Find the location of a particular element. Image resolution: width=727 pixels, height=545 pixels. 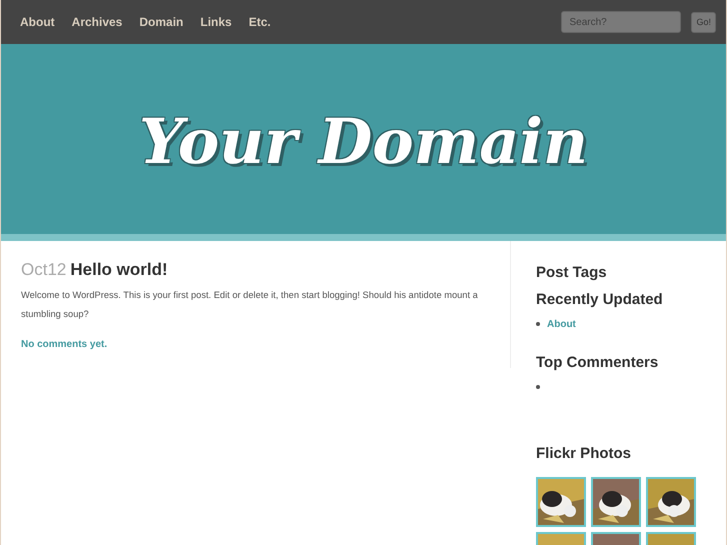

nav-link: About is located at coordinates (37, 22).